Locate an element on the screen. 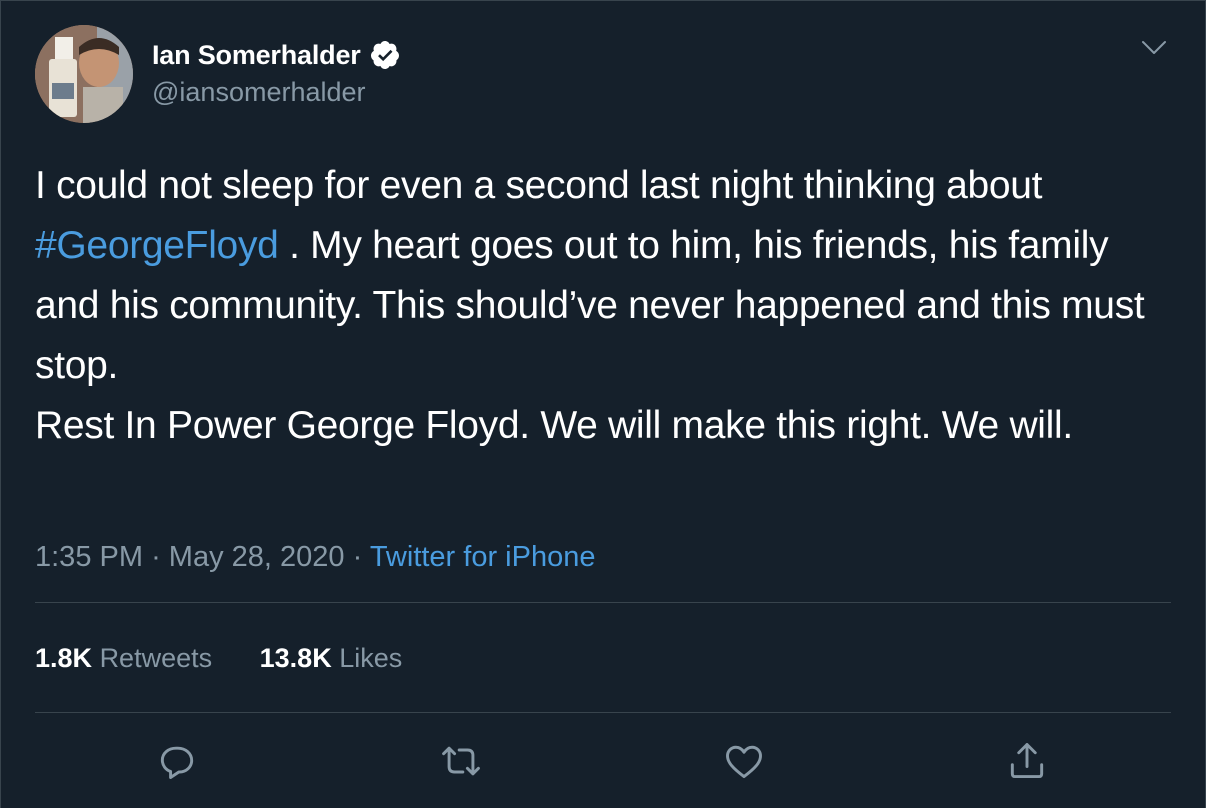 This screenshot has width=1206, height=808. author-display-name: Ian Somerhalder is located at coordinates (256, 55).